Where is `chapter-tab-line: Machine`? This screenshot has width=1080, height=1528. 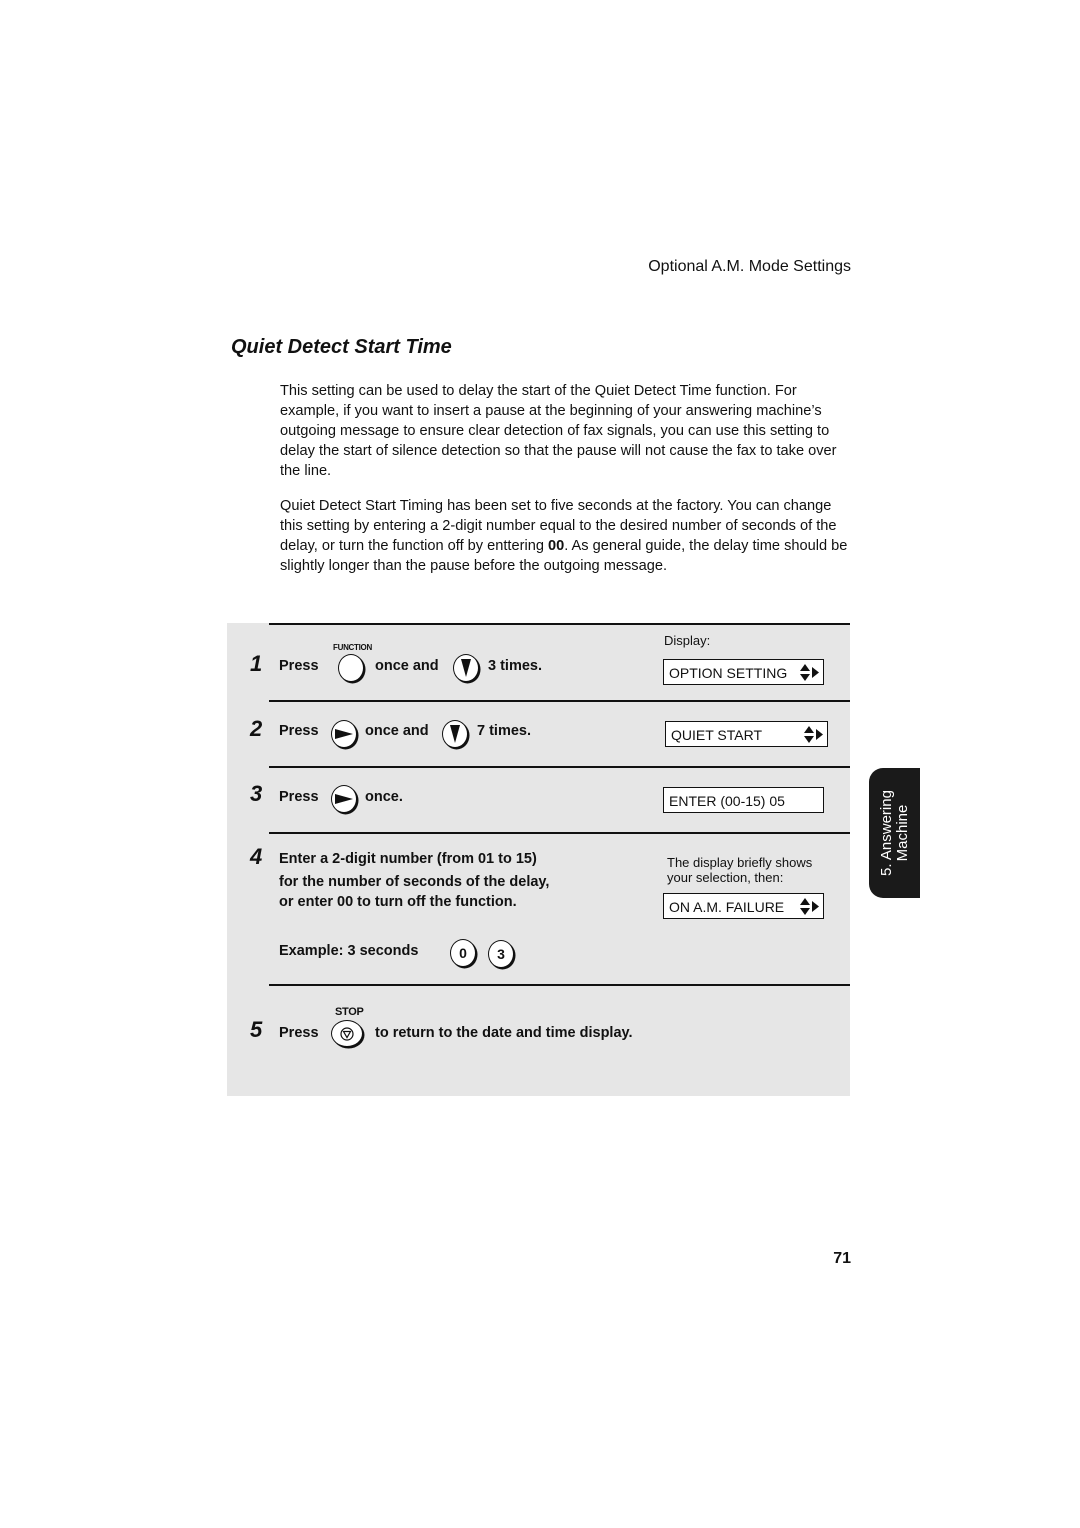
chapter-tab-line: Machine is located at coordinates (902, 833).